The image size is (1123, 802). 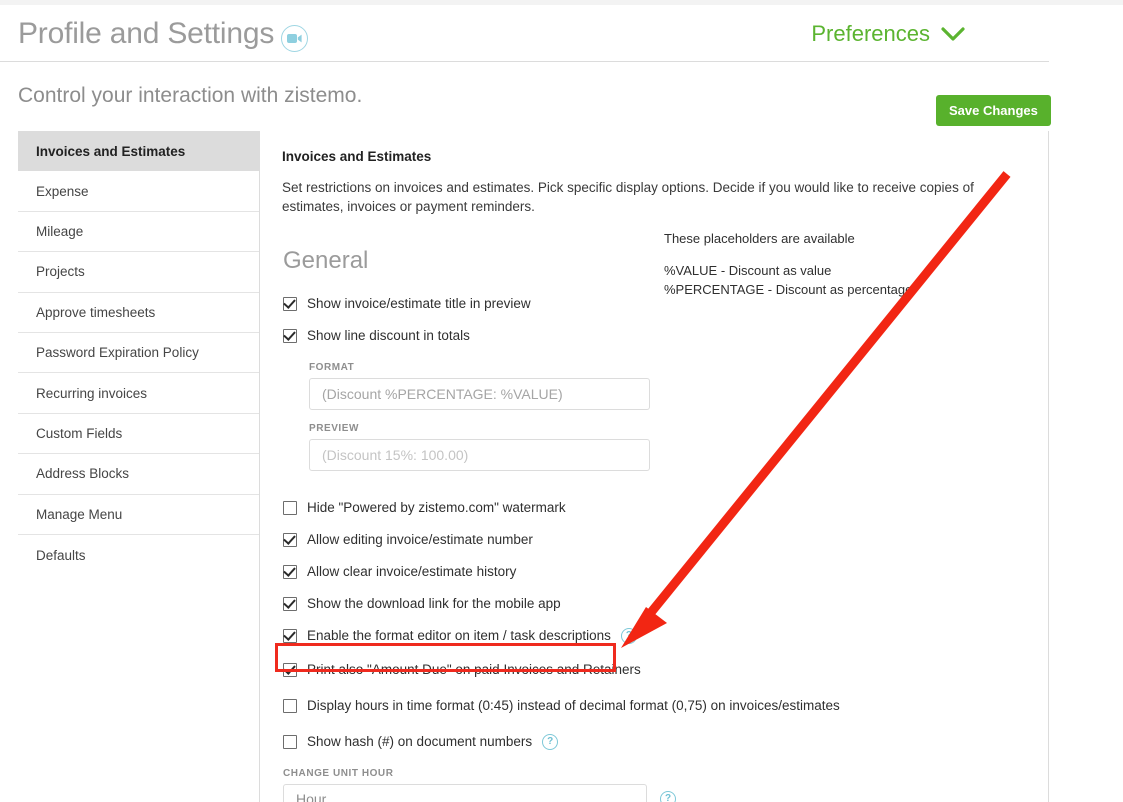 I want to click on setting-row-show-title-in-preview: Show invoice/estimate title in preview, so click(x=655, y=303).